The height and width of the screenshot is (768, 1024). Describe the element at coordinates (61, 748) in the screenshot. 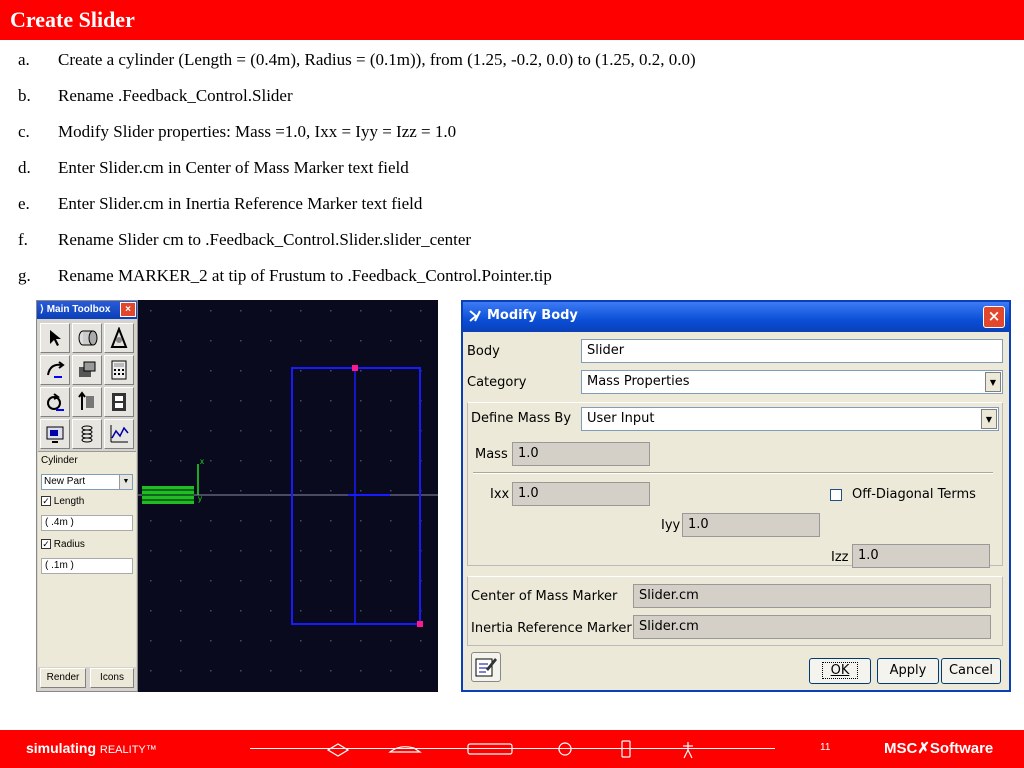

I see `tagline-bold: simulating` at that location.